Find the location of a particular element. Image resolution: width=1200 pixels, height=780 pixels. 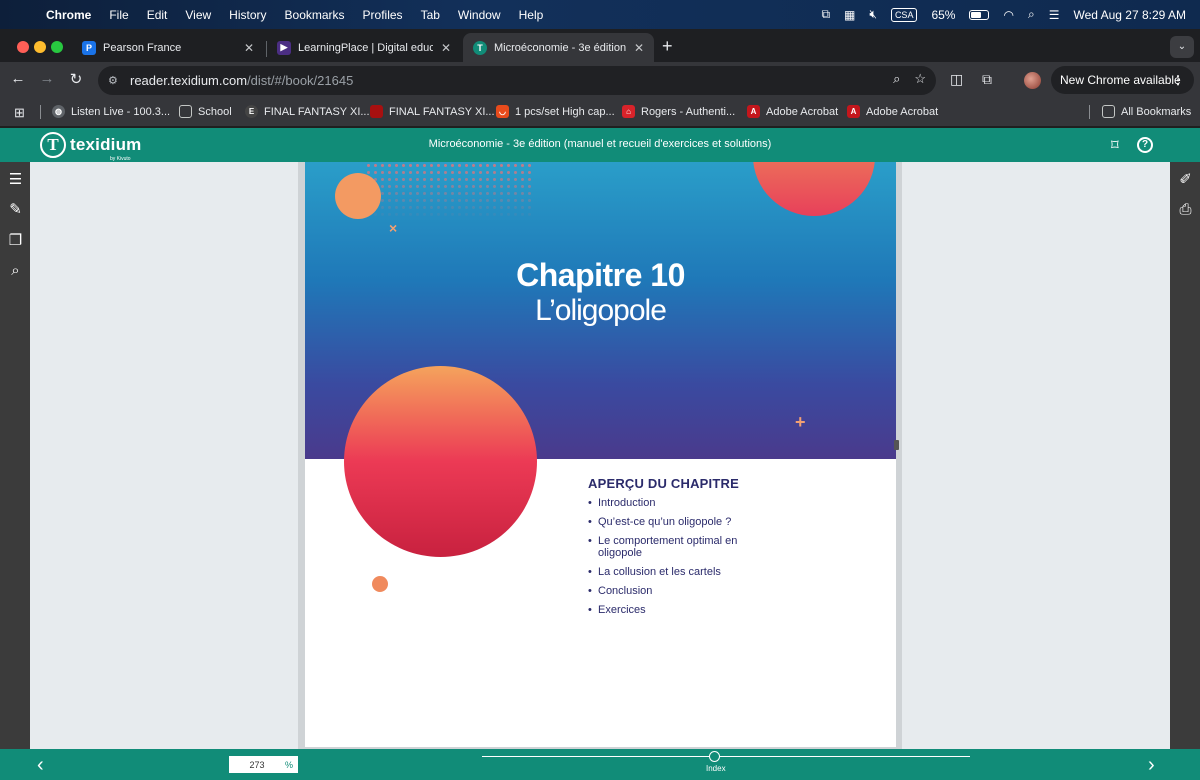

tab-search-icon: ⌄ is located at coordinates (1182, 47).